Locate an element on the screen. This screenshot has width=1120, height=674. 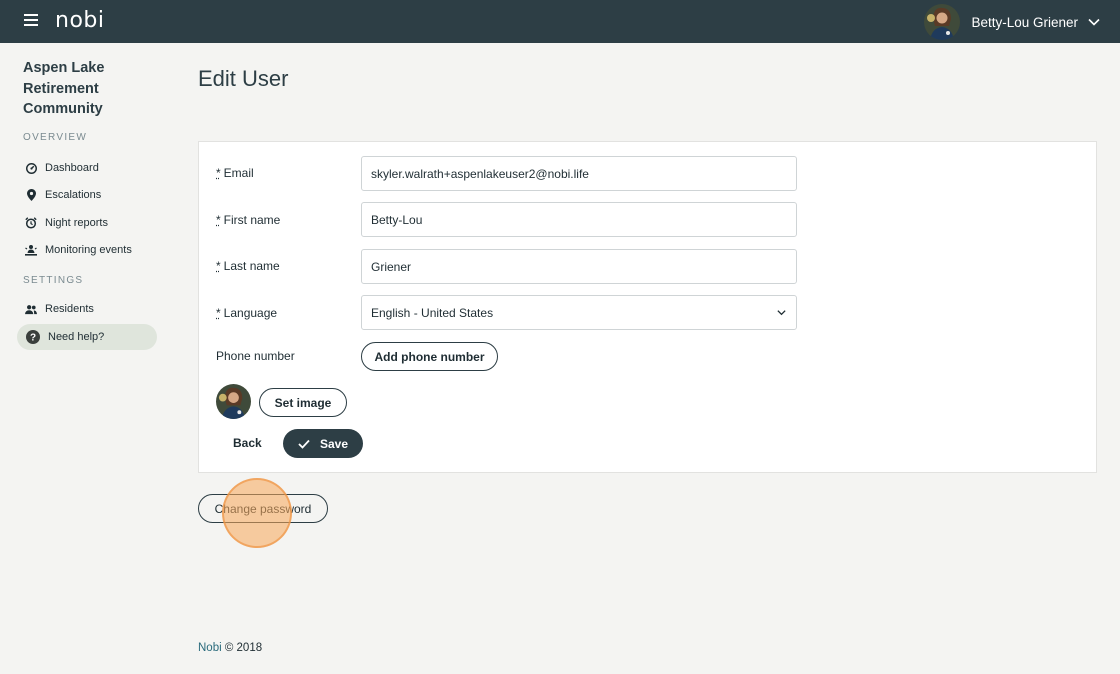
checkmark-icon is located at coordinates (304, 444).